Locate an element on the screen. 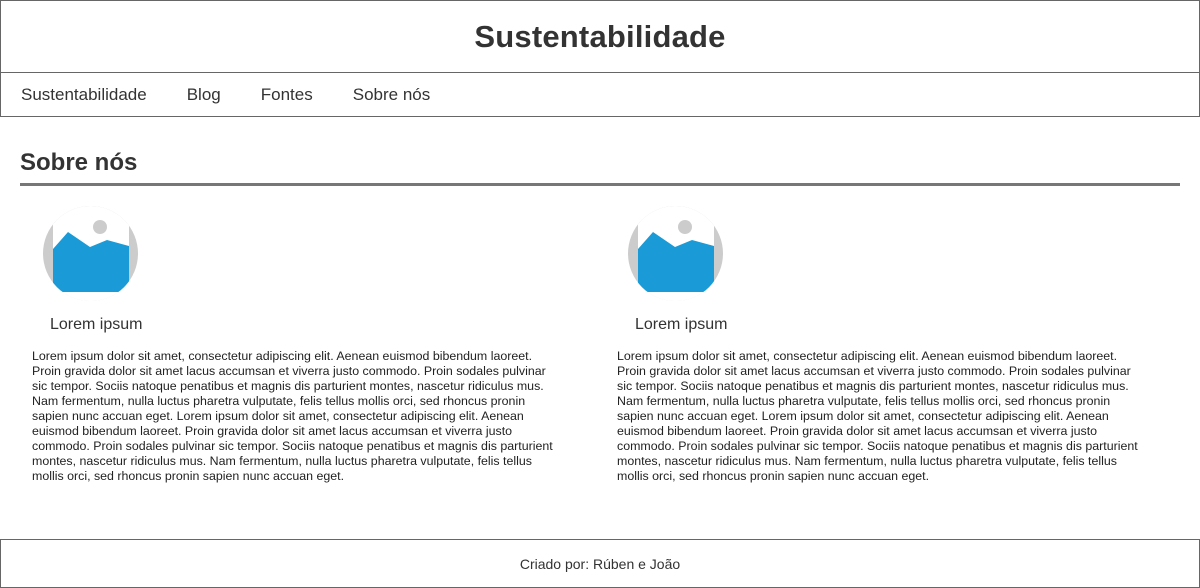 The width and height of the screenshot is (1200, 588). section-divider is located at coordinates (600, 184).